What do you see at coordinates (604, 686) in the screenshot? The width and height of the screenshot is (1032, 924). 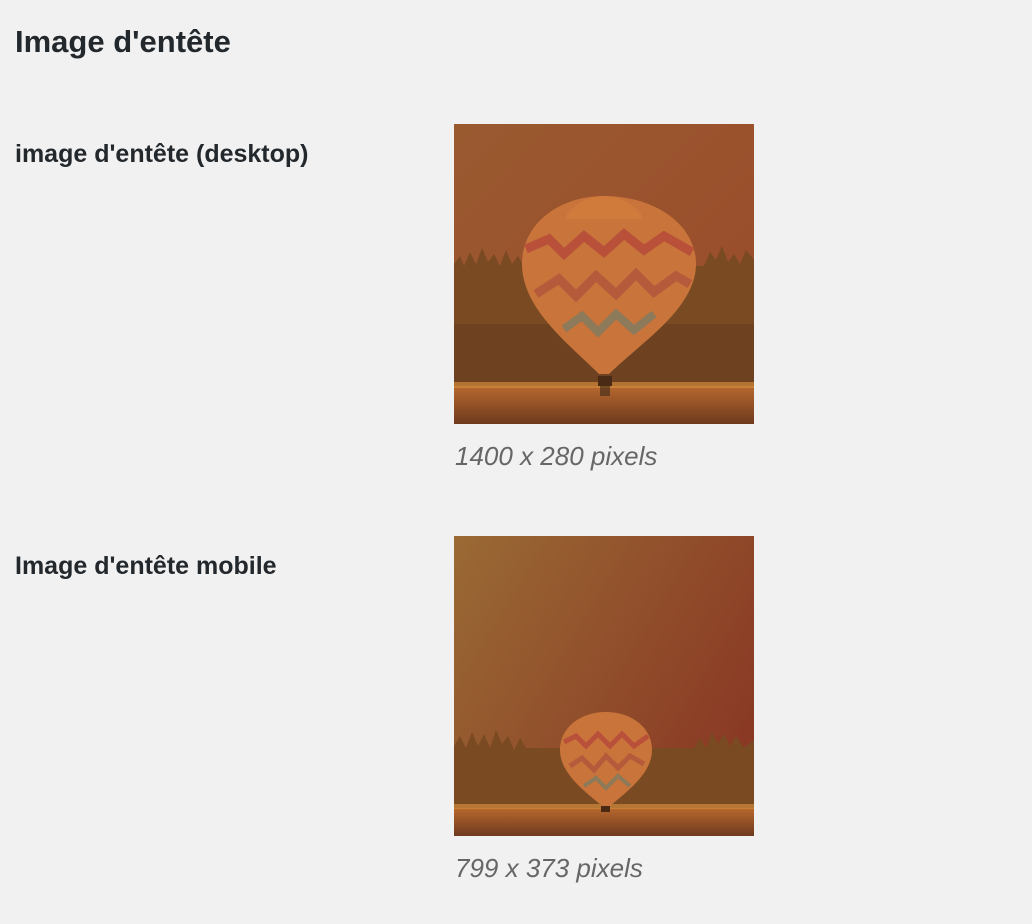 I see `mobile-header-image-thumbnail` at bounding box center [604, 686].